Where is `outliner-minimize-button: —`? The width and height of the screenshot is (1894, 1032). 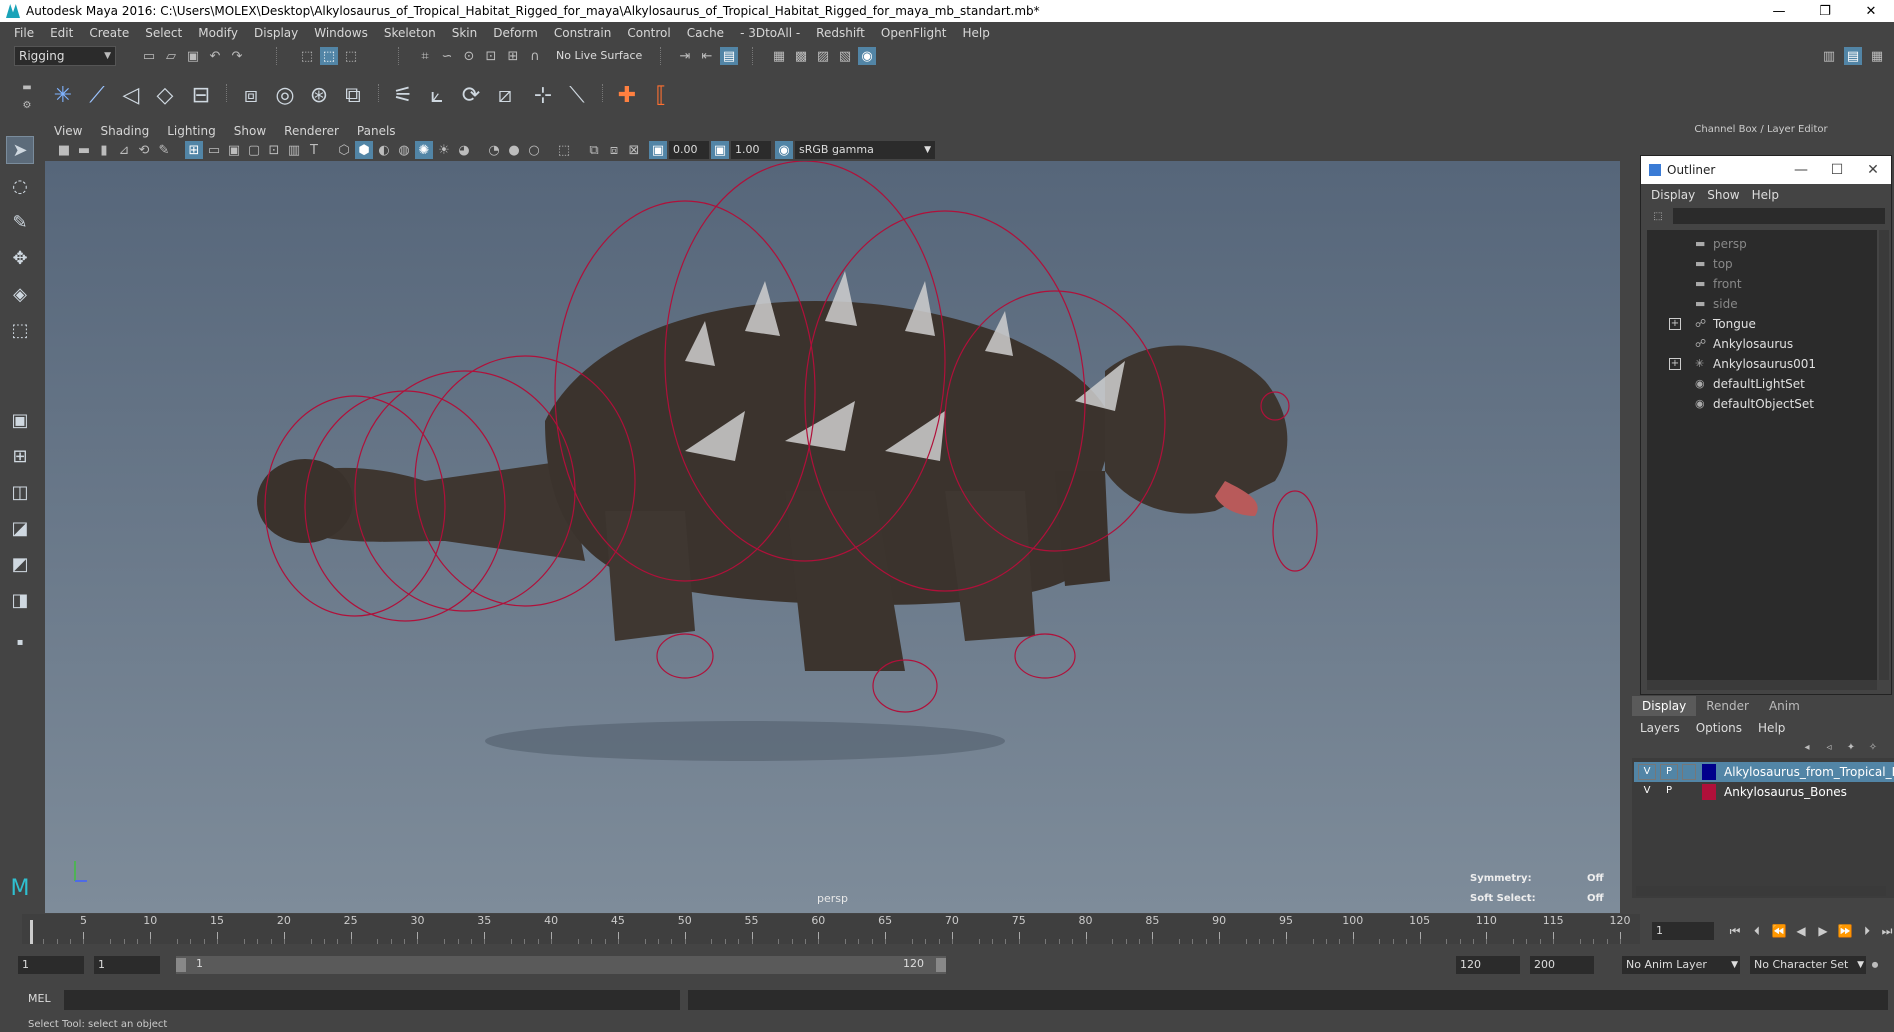
outliner-minimize-button: — is located at coordinates (1801, 170).